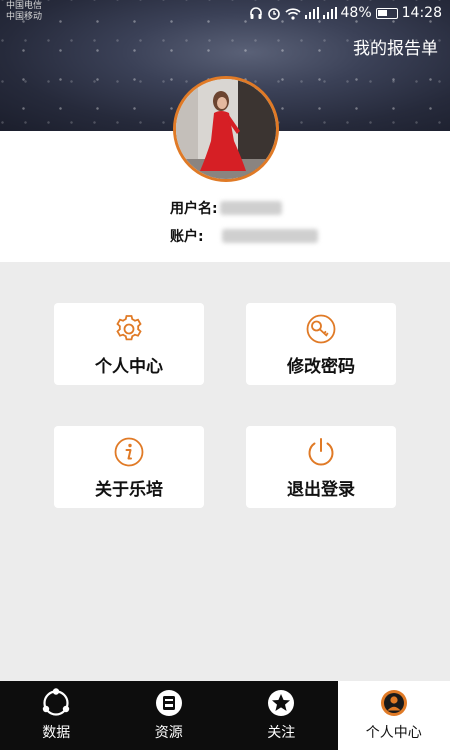 The width and height of the screenshot is (450, 750). I want to click on nav-item-profile: 个人中心, so click(393, 715).